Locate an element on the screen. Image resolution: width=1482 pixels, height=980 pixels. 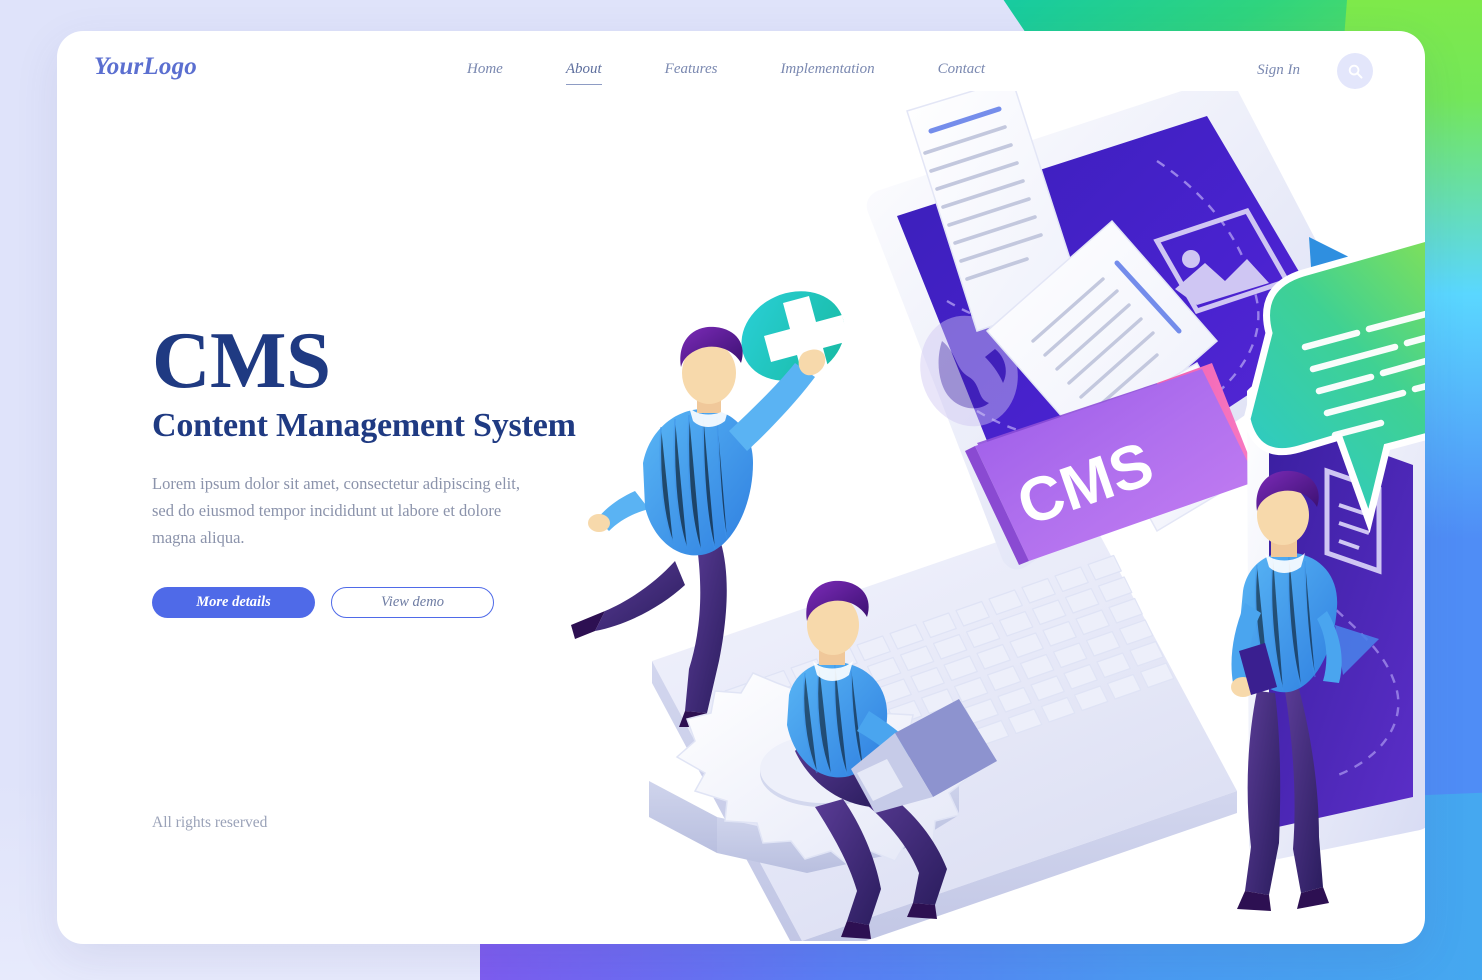
nav-item-about: About is located at coordinates (583, 73).